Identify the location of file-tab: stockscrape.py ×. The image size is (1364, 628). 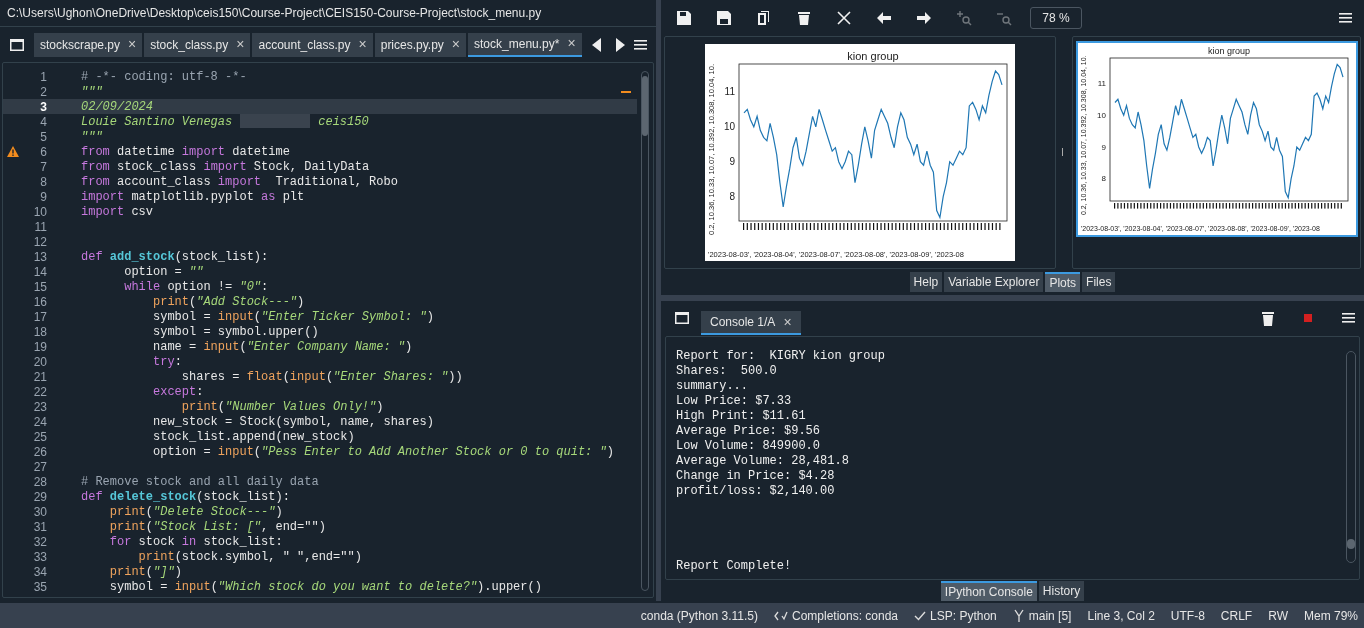
(88, 44).